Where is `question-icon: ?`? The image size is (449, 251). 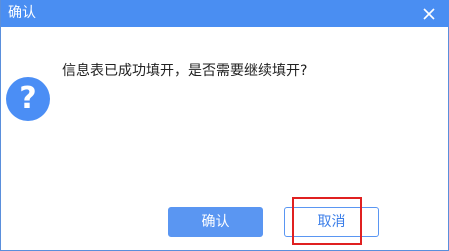
question-icon: ? is located at coordinates (28, 99).